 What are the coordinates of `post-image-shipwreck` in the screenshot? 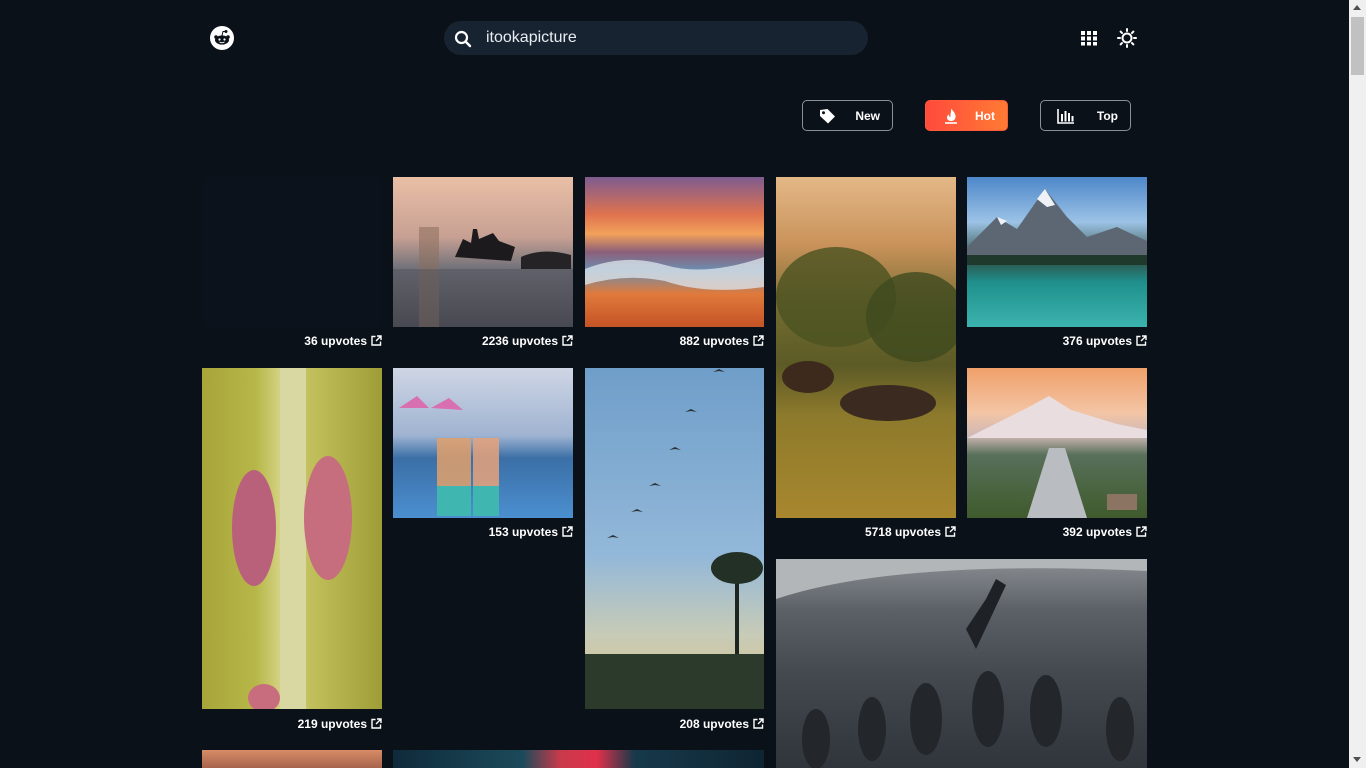 It's located at (483, 252).